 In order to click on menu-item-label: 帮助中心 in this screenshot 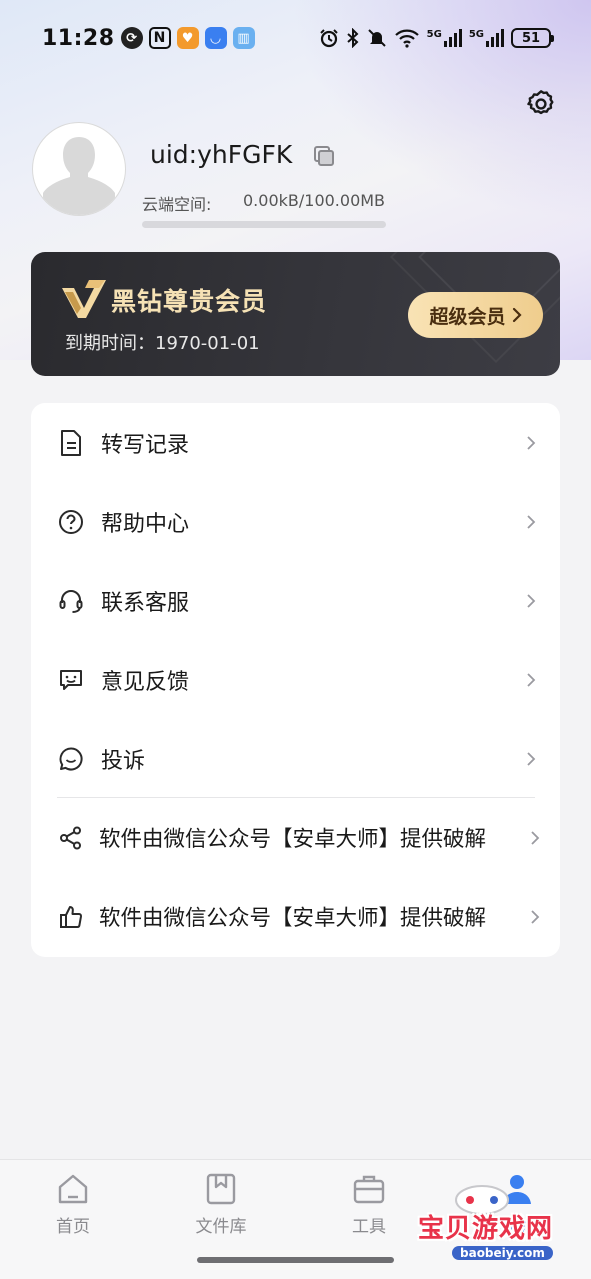, I will do `click(145, 524)`.